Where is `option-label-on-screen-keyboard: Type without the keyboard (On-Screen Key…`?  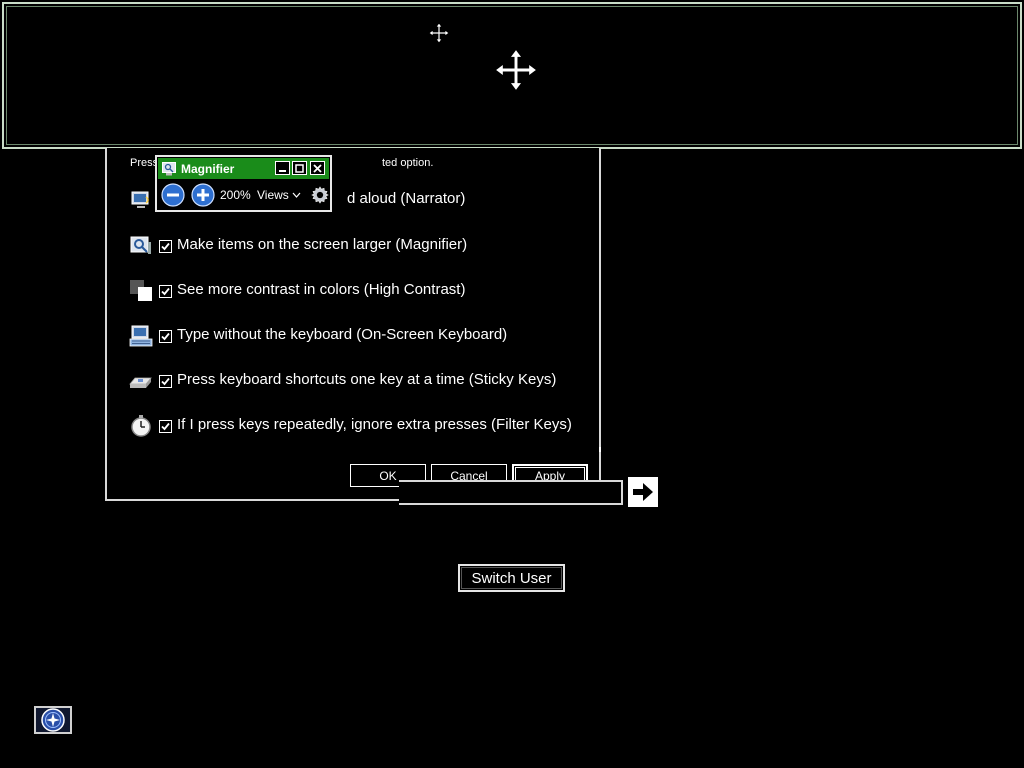
option-label-on-screen-keyboard: Type without the keyboard (On-Screen Key… is located at coordinates (342, 334).